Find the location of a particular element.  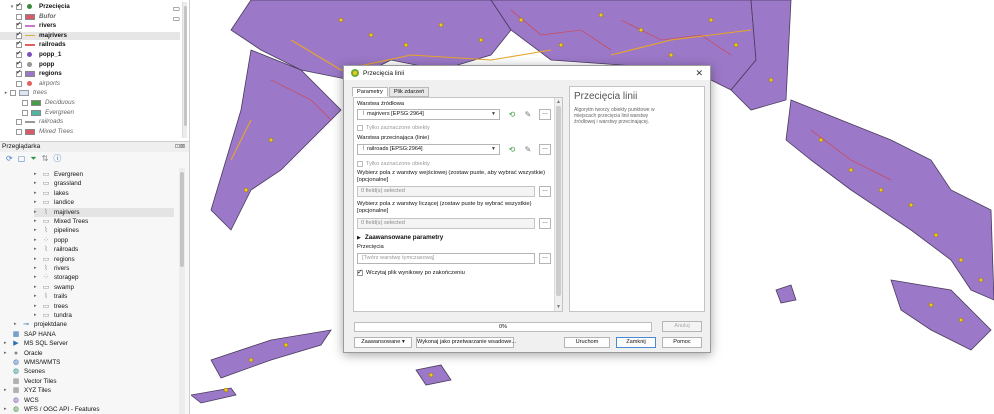

close-icon: ✕ is located at coordinates (699, 73).